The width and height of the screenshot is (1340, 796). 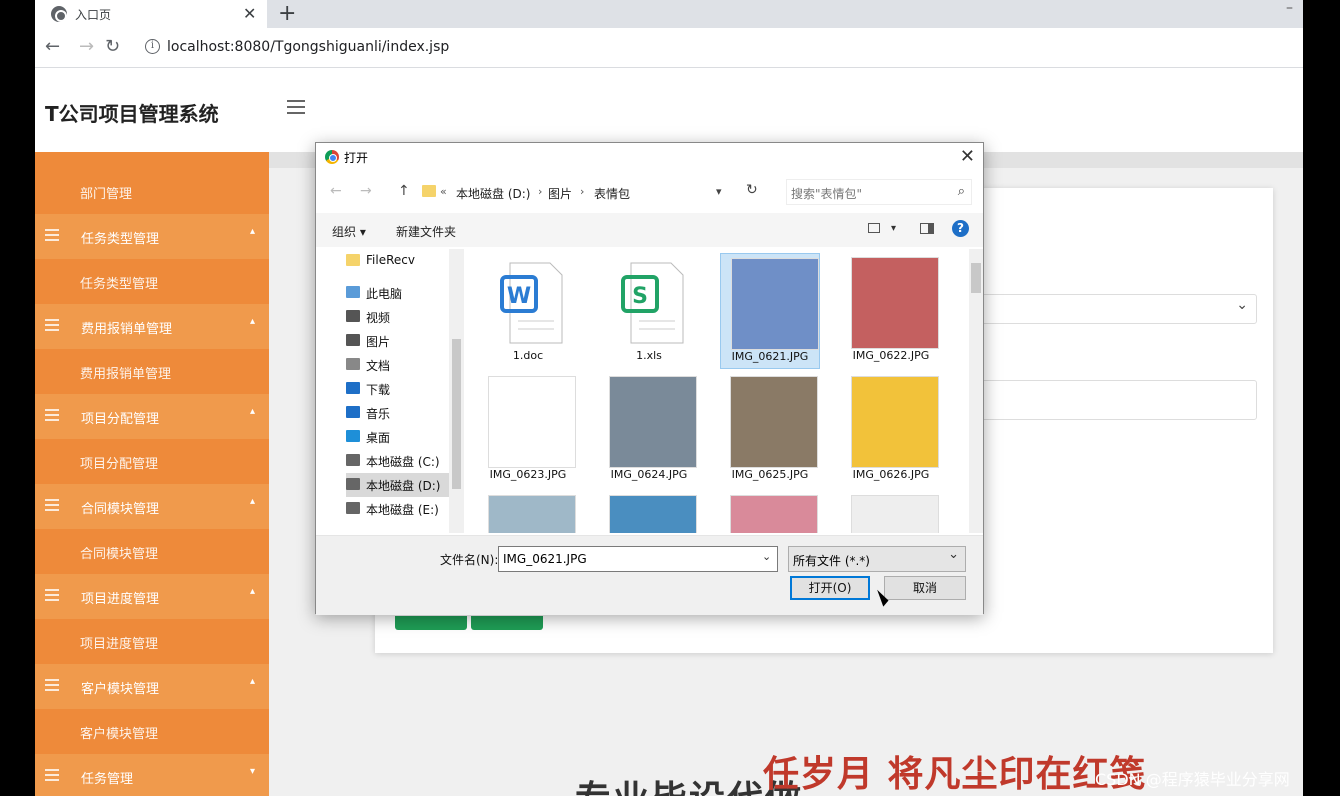 I want to click on file-item: IMG_0624.JPG, so click(x=649, y=430).